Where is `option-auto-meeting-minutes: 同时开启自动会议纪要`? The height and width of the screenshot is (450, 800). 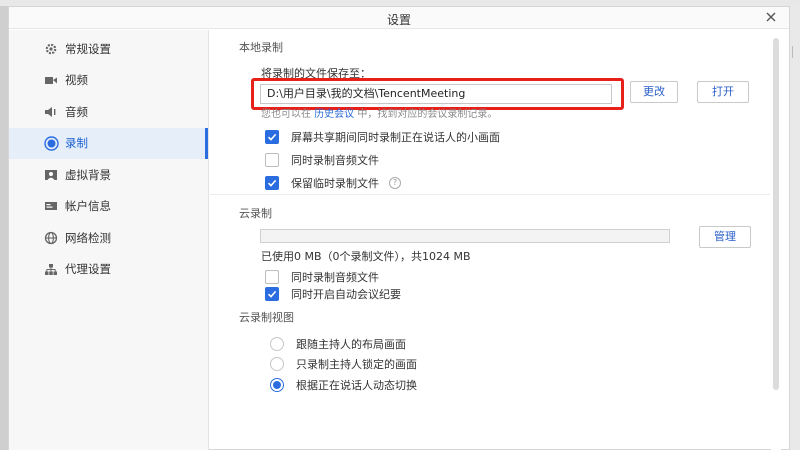
option-auto-meeting-minutes: 同时开启自动会议纪要 is located at coordinates (333, 294).